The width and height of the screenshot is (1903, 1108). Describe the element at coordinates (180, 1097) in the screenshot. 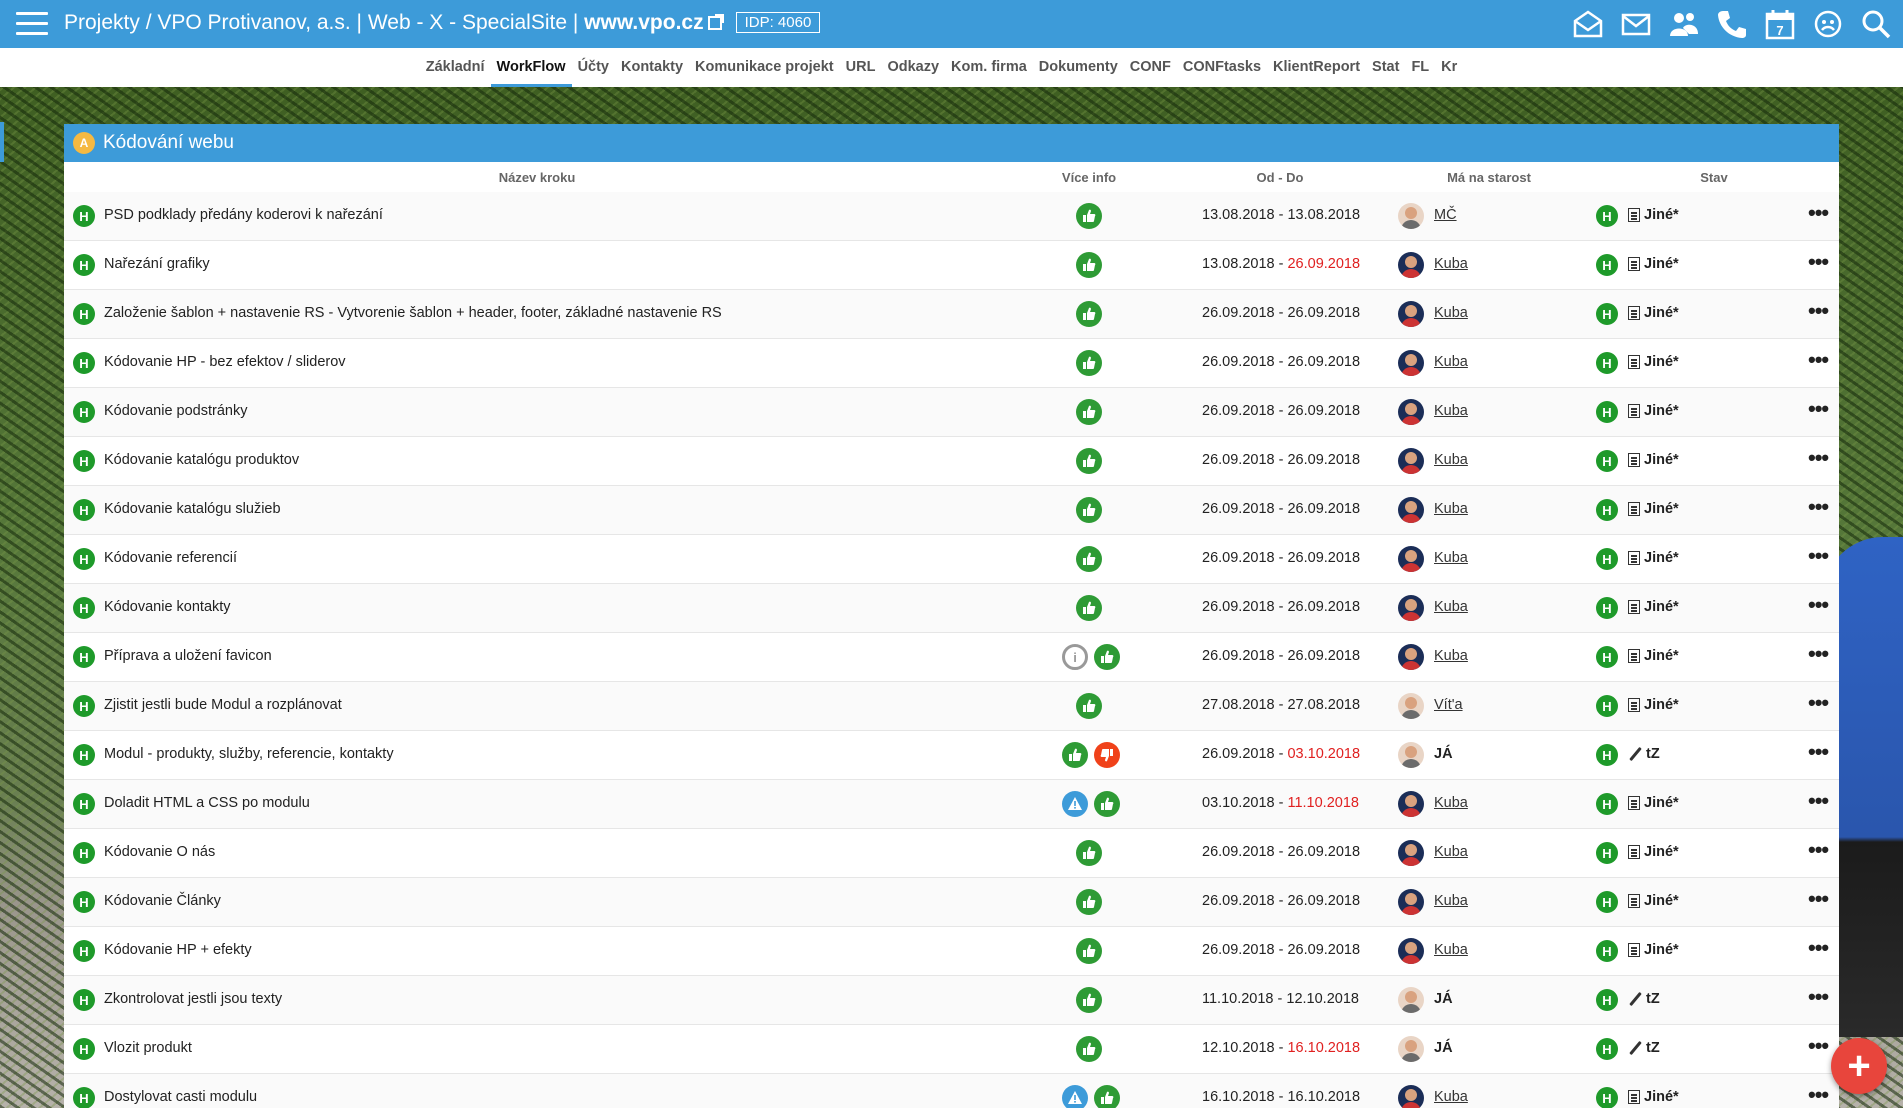

I see `step-name: Dostylovat casti modulu` at that location.